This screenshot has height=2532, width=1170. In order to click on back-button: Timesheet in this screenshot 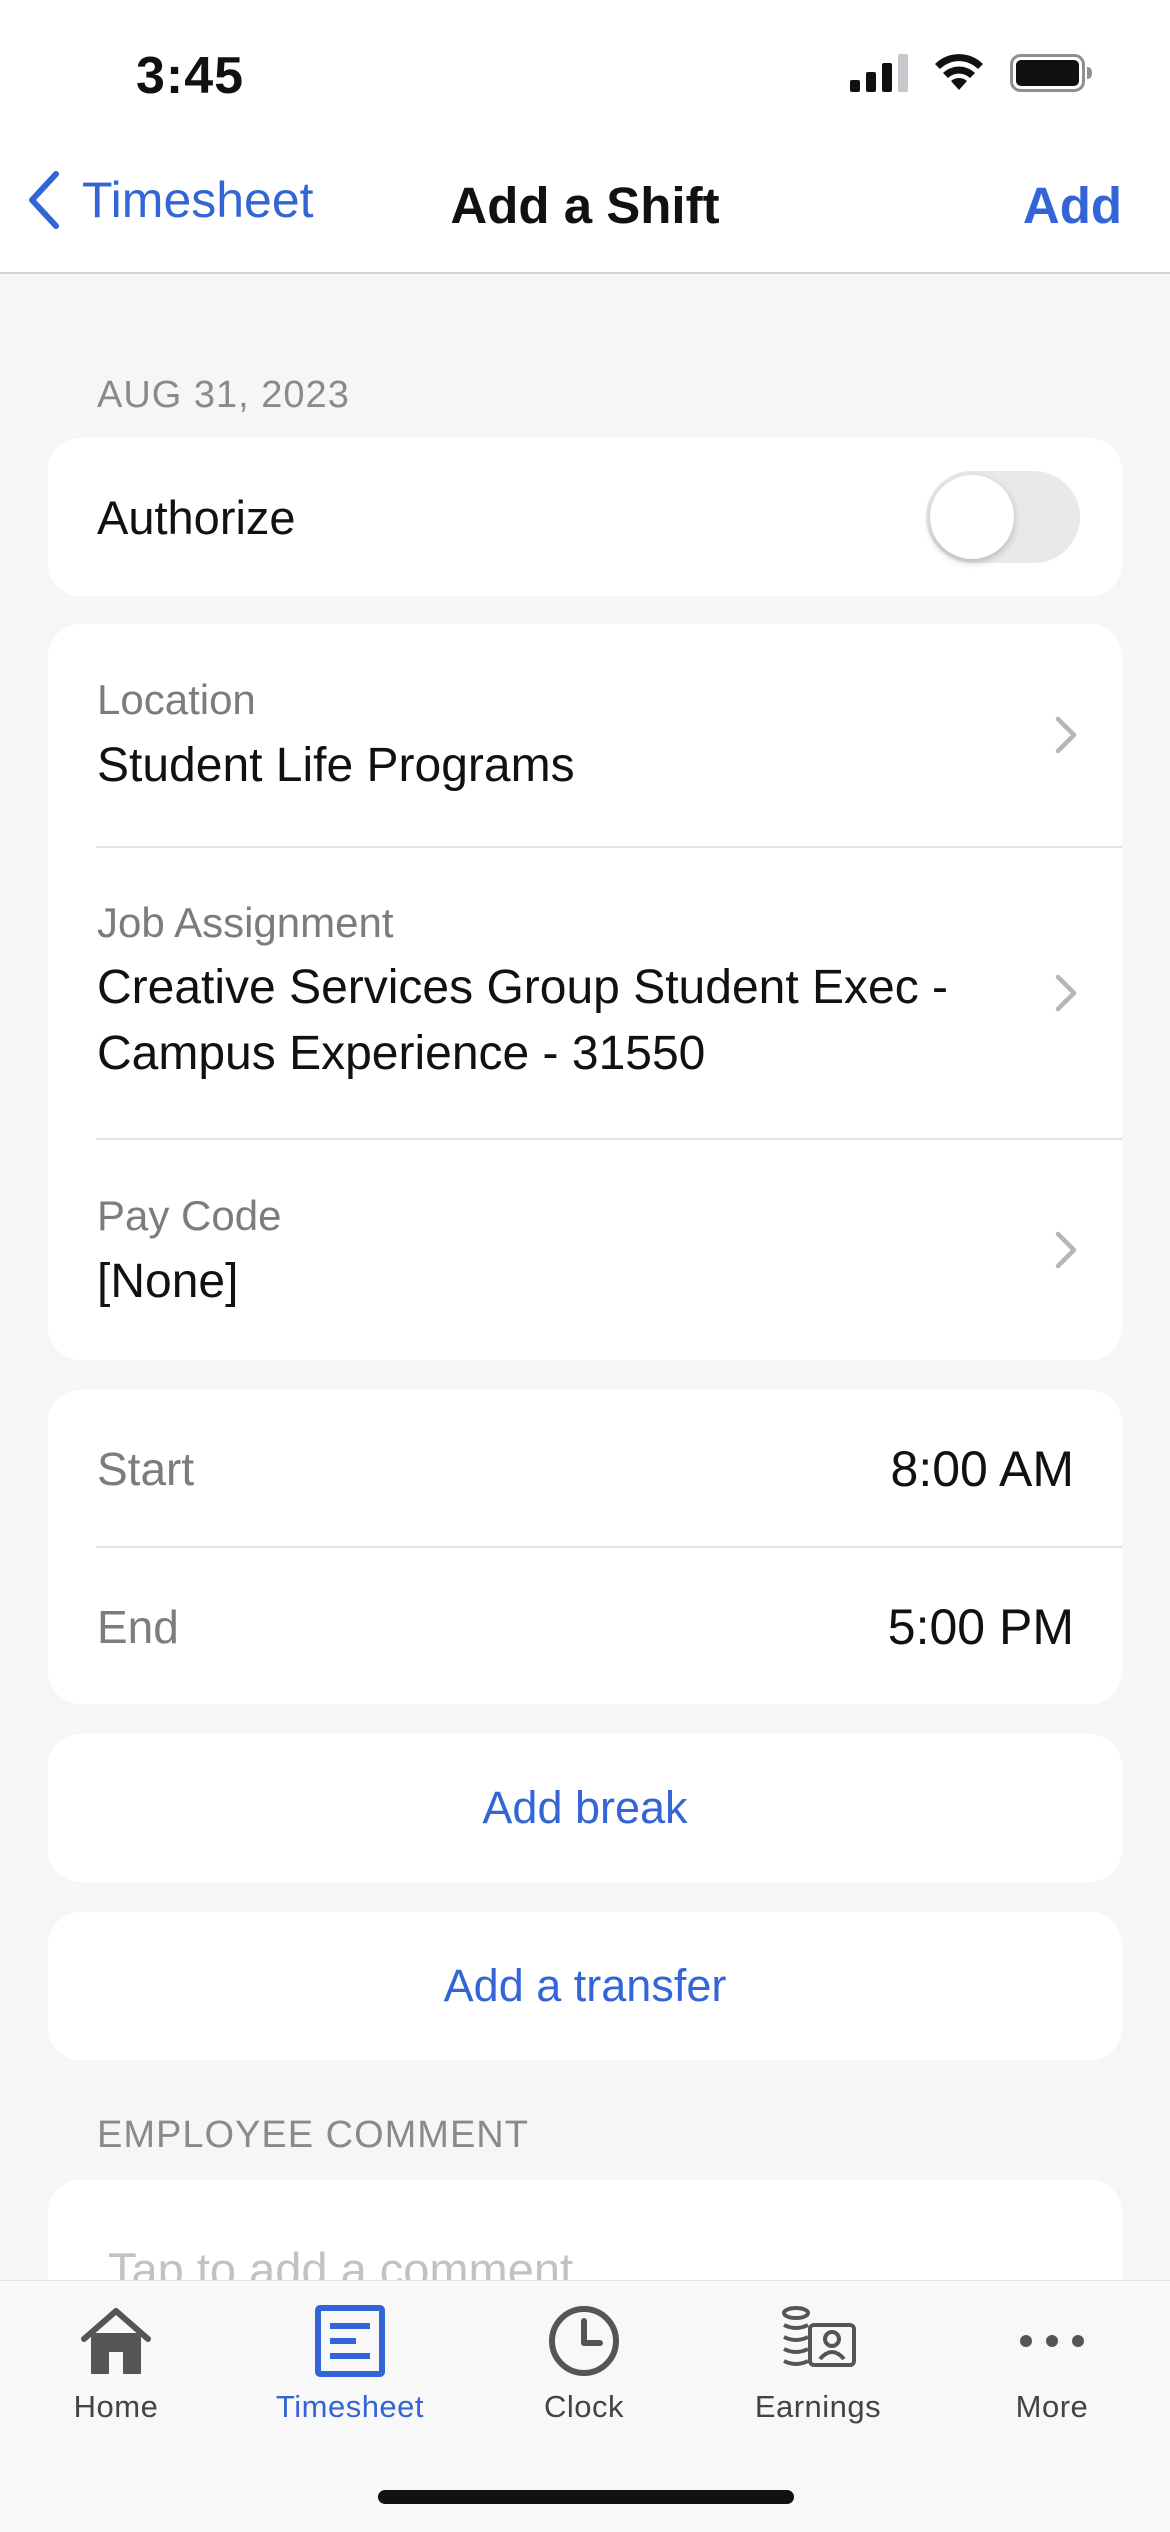, I will do `click(170, 200)`.